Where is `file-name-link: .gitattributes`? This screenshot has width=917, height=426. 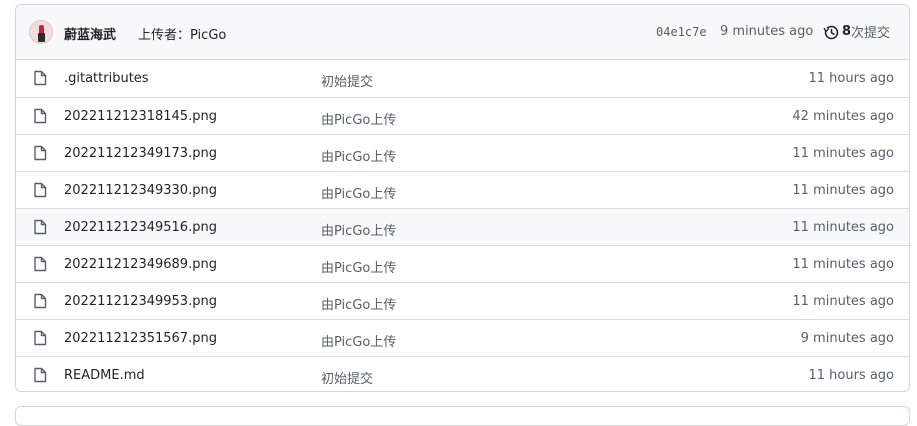
file-name-link: .gitattributes is located at coordinates (106, 78).